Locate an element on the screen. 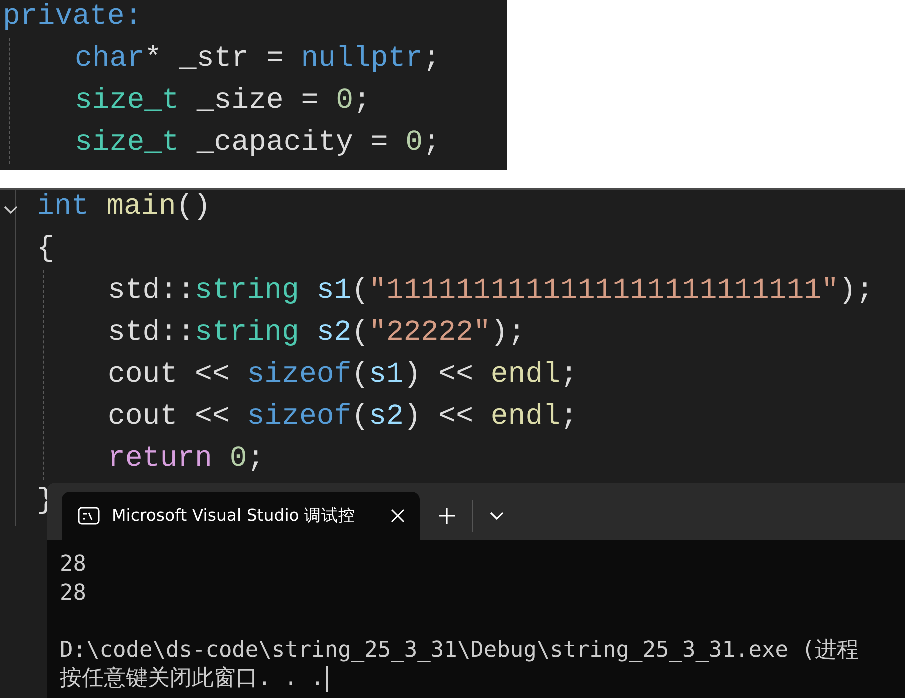 The height and width of the screenshot is (698, 905). code-line: char* _str = nullptr; is located at coordinates (257, 59).